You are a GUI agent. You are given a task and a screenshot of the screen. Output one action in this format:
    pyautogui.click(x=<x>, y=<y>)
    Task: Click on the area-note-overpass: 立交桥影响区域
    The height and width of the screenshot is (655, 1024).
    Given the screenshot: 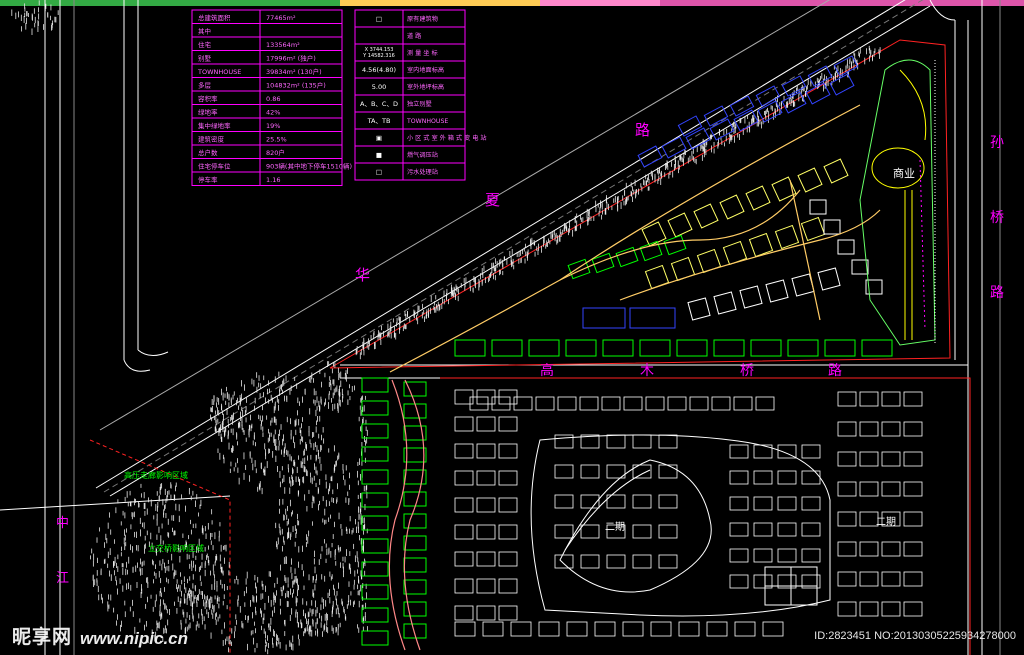 What is the action you would take?
    pyautogui.click(x=176, y=548)
    